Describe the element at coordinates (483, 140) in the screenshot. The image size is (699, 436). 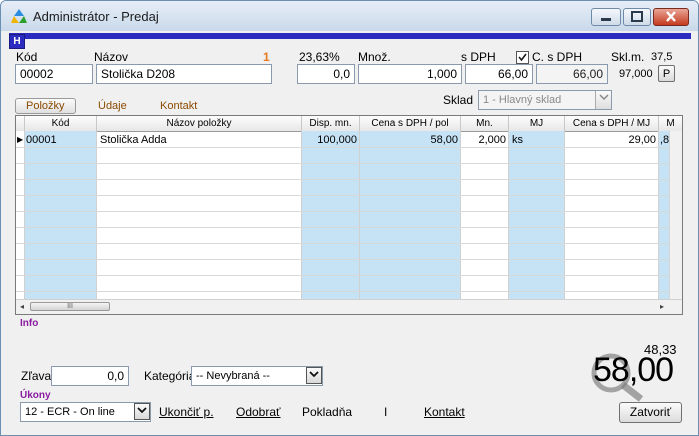
I see `cell-mn: 2,000` at that location.